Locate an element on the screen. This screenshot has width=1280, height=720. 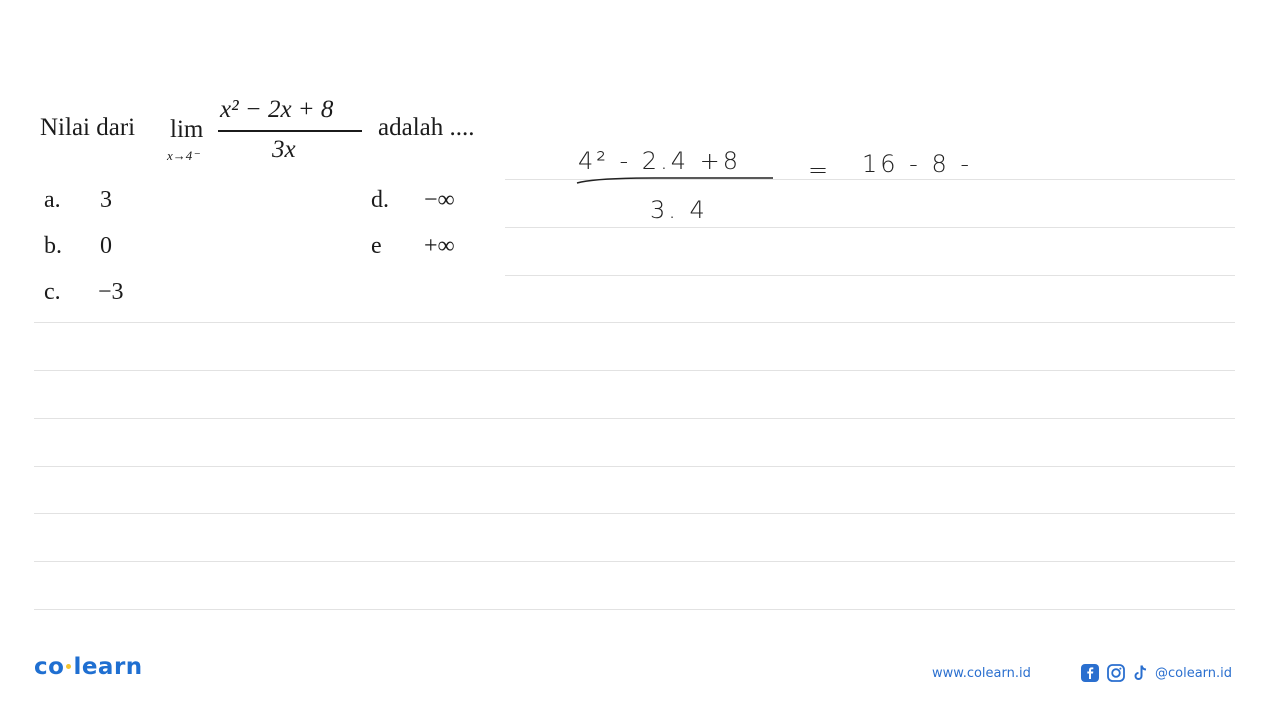
logo-text-learn: learn is located at coordinates (108, 667).